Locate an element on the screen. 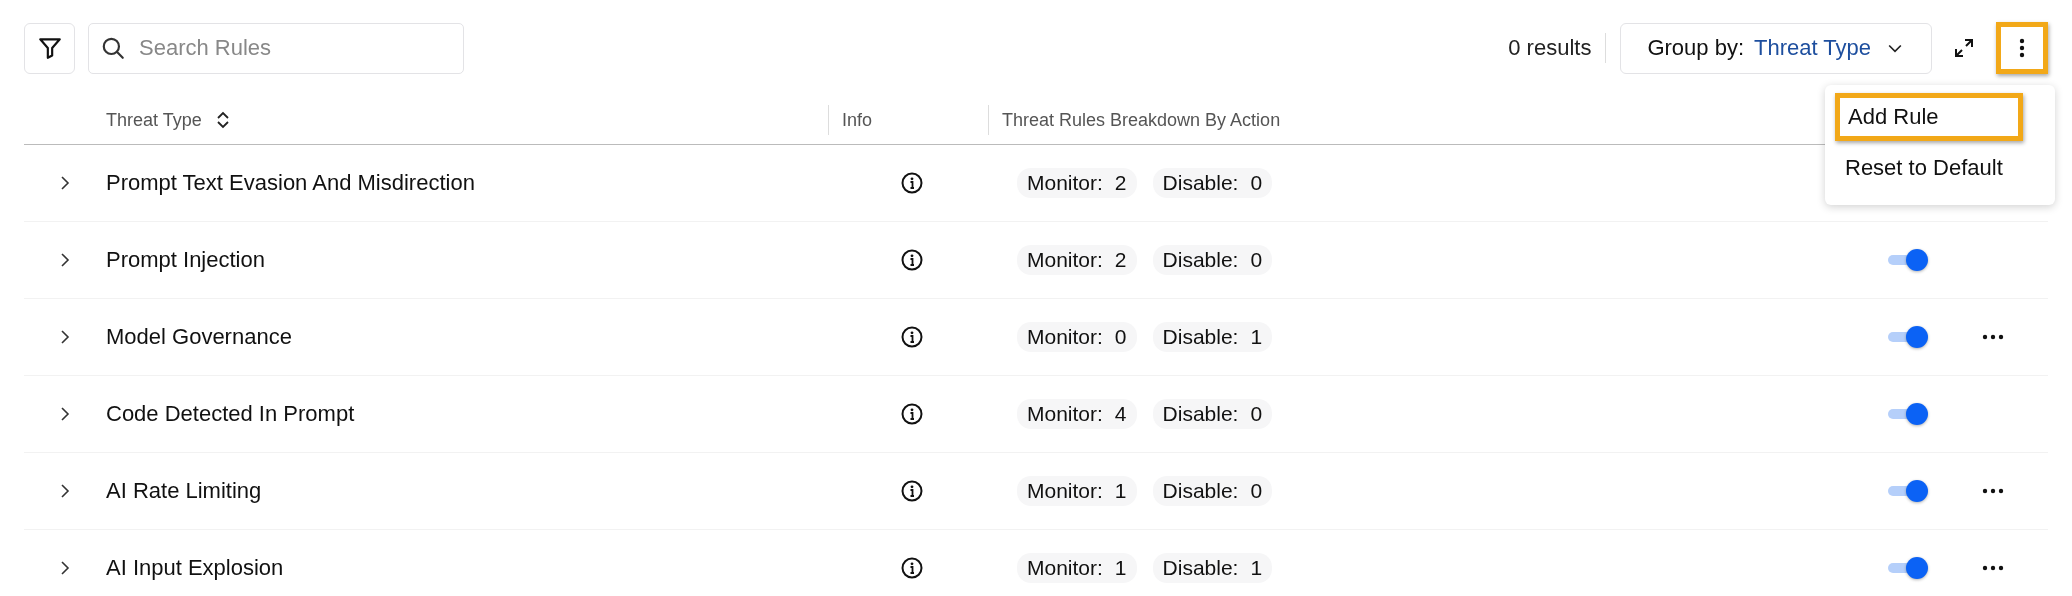 The height and width of the screenshot is (596, 2072). results-count: 0 results is located at coordinates (1550, 48).